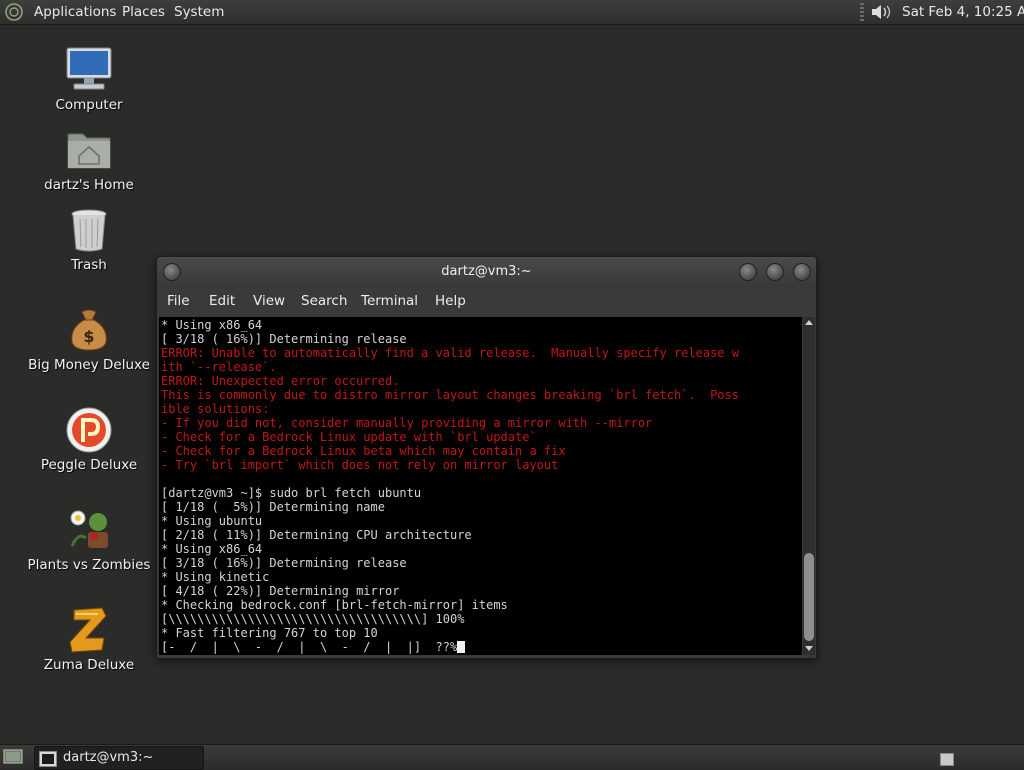  What do you see at coordinates (199, 12) in the screenshot?
I see `menu-system: System` at bounding box center [199, 12].